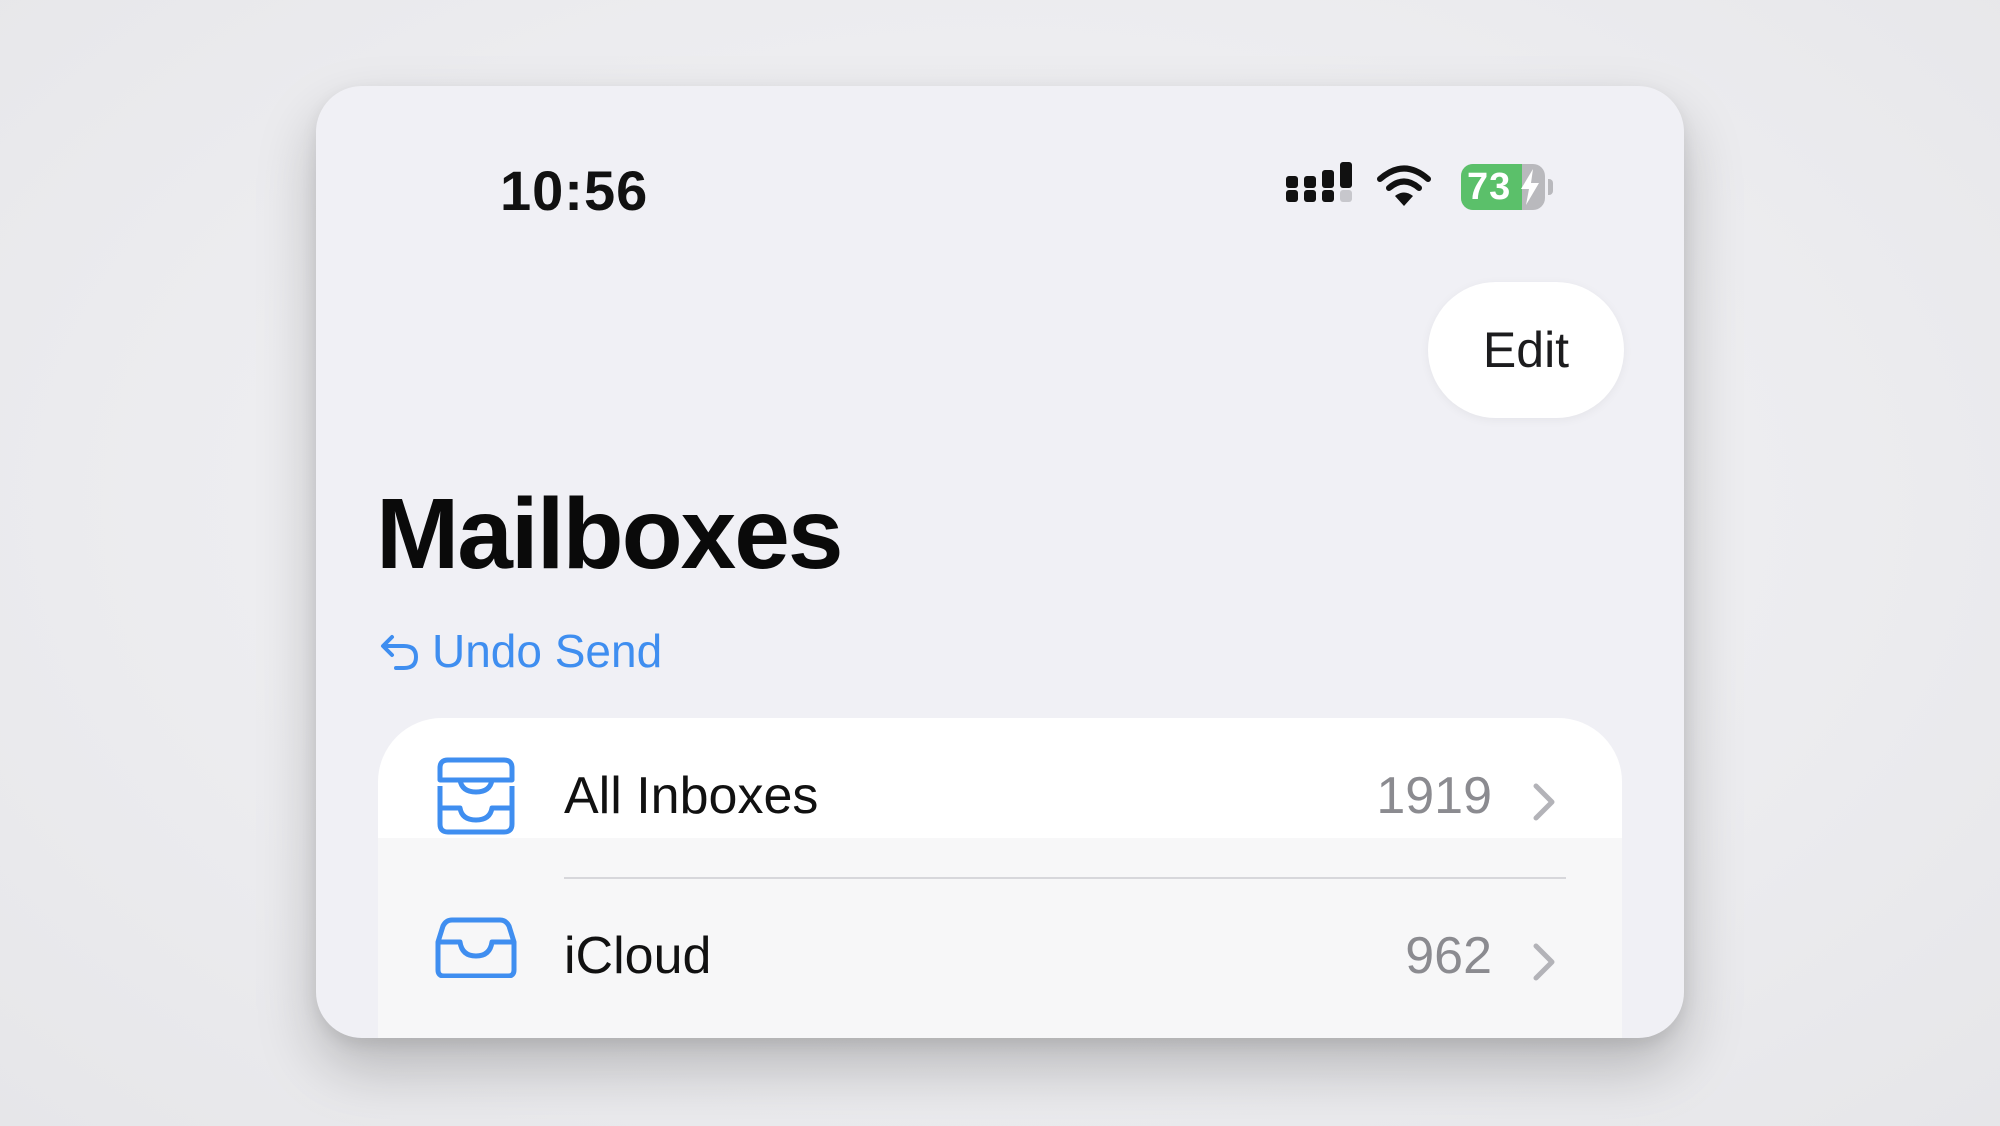 This screenshot has height=1126, width=2000. I want to click on battery-percentage: 73, so click(1489, 187).